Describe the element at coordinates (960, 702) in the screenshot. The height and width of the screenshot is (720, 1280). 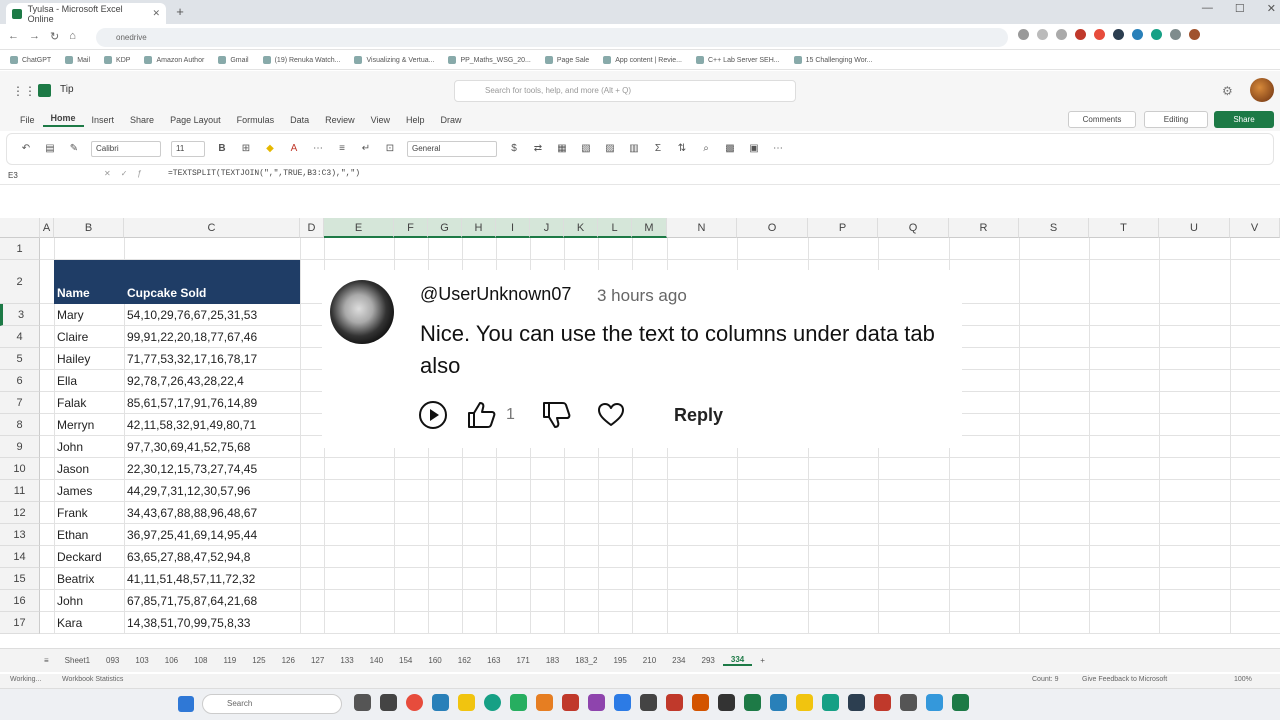
I see `excel-taskbar-icon` at that location.